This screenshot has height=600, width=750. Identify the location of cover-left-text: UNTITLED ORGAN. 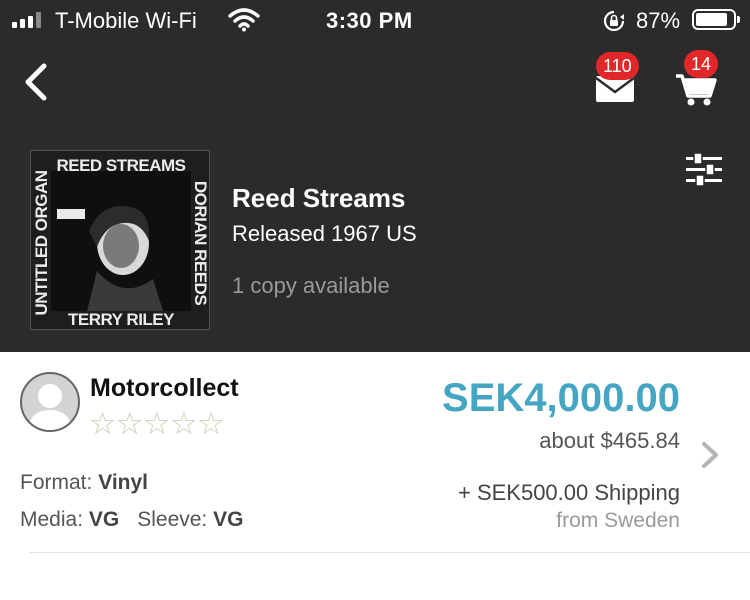
(41, 242).